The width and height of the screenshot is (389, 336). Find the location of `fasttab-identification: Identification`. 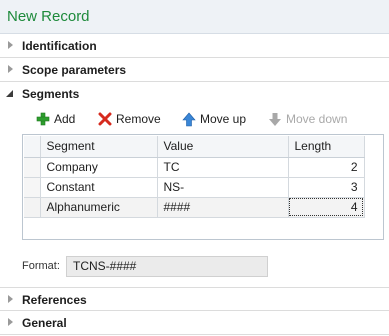

fasttab-identification: Identification is located at coordinates (194, 46).